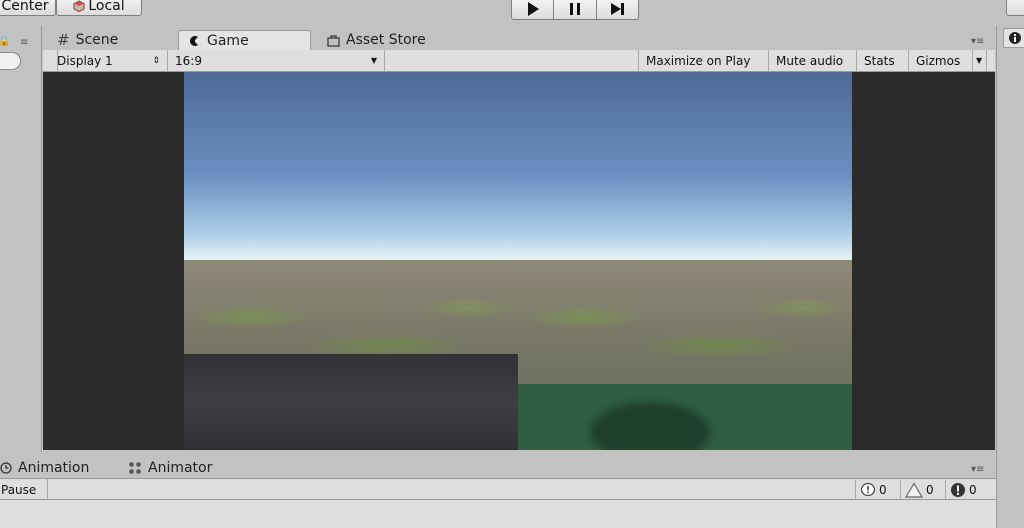 The width and height of the screenshot is (1024, 528). Describe the element at coordinates (85, 60) in the screenshot. I see `display-label: Display 1` at that location.